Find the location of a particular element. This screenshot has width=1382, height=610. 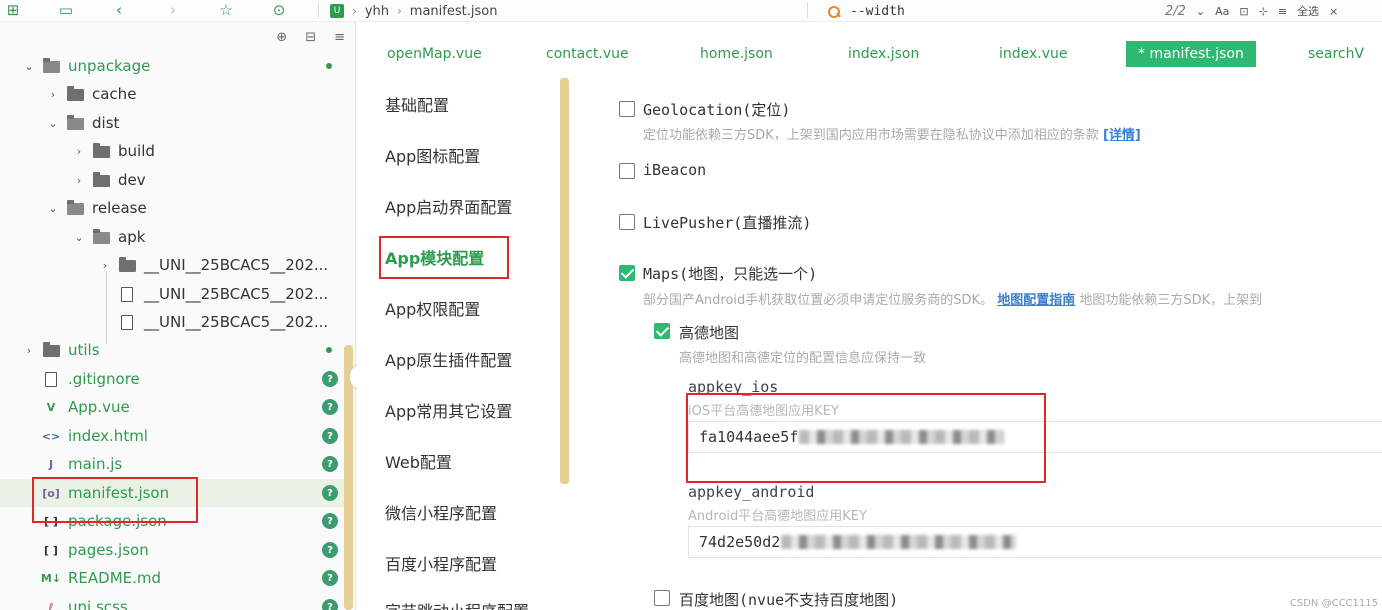

star-icon: ☆ is located at coordinates (226, 10).